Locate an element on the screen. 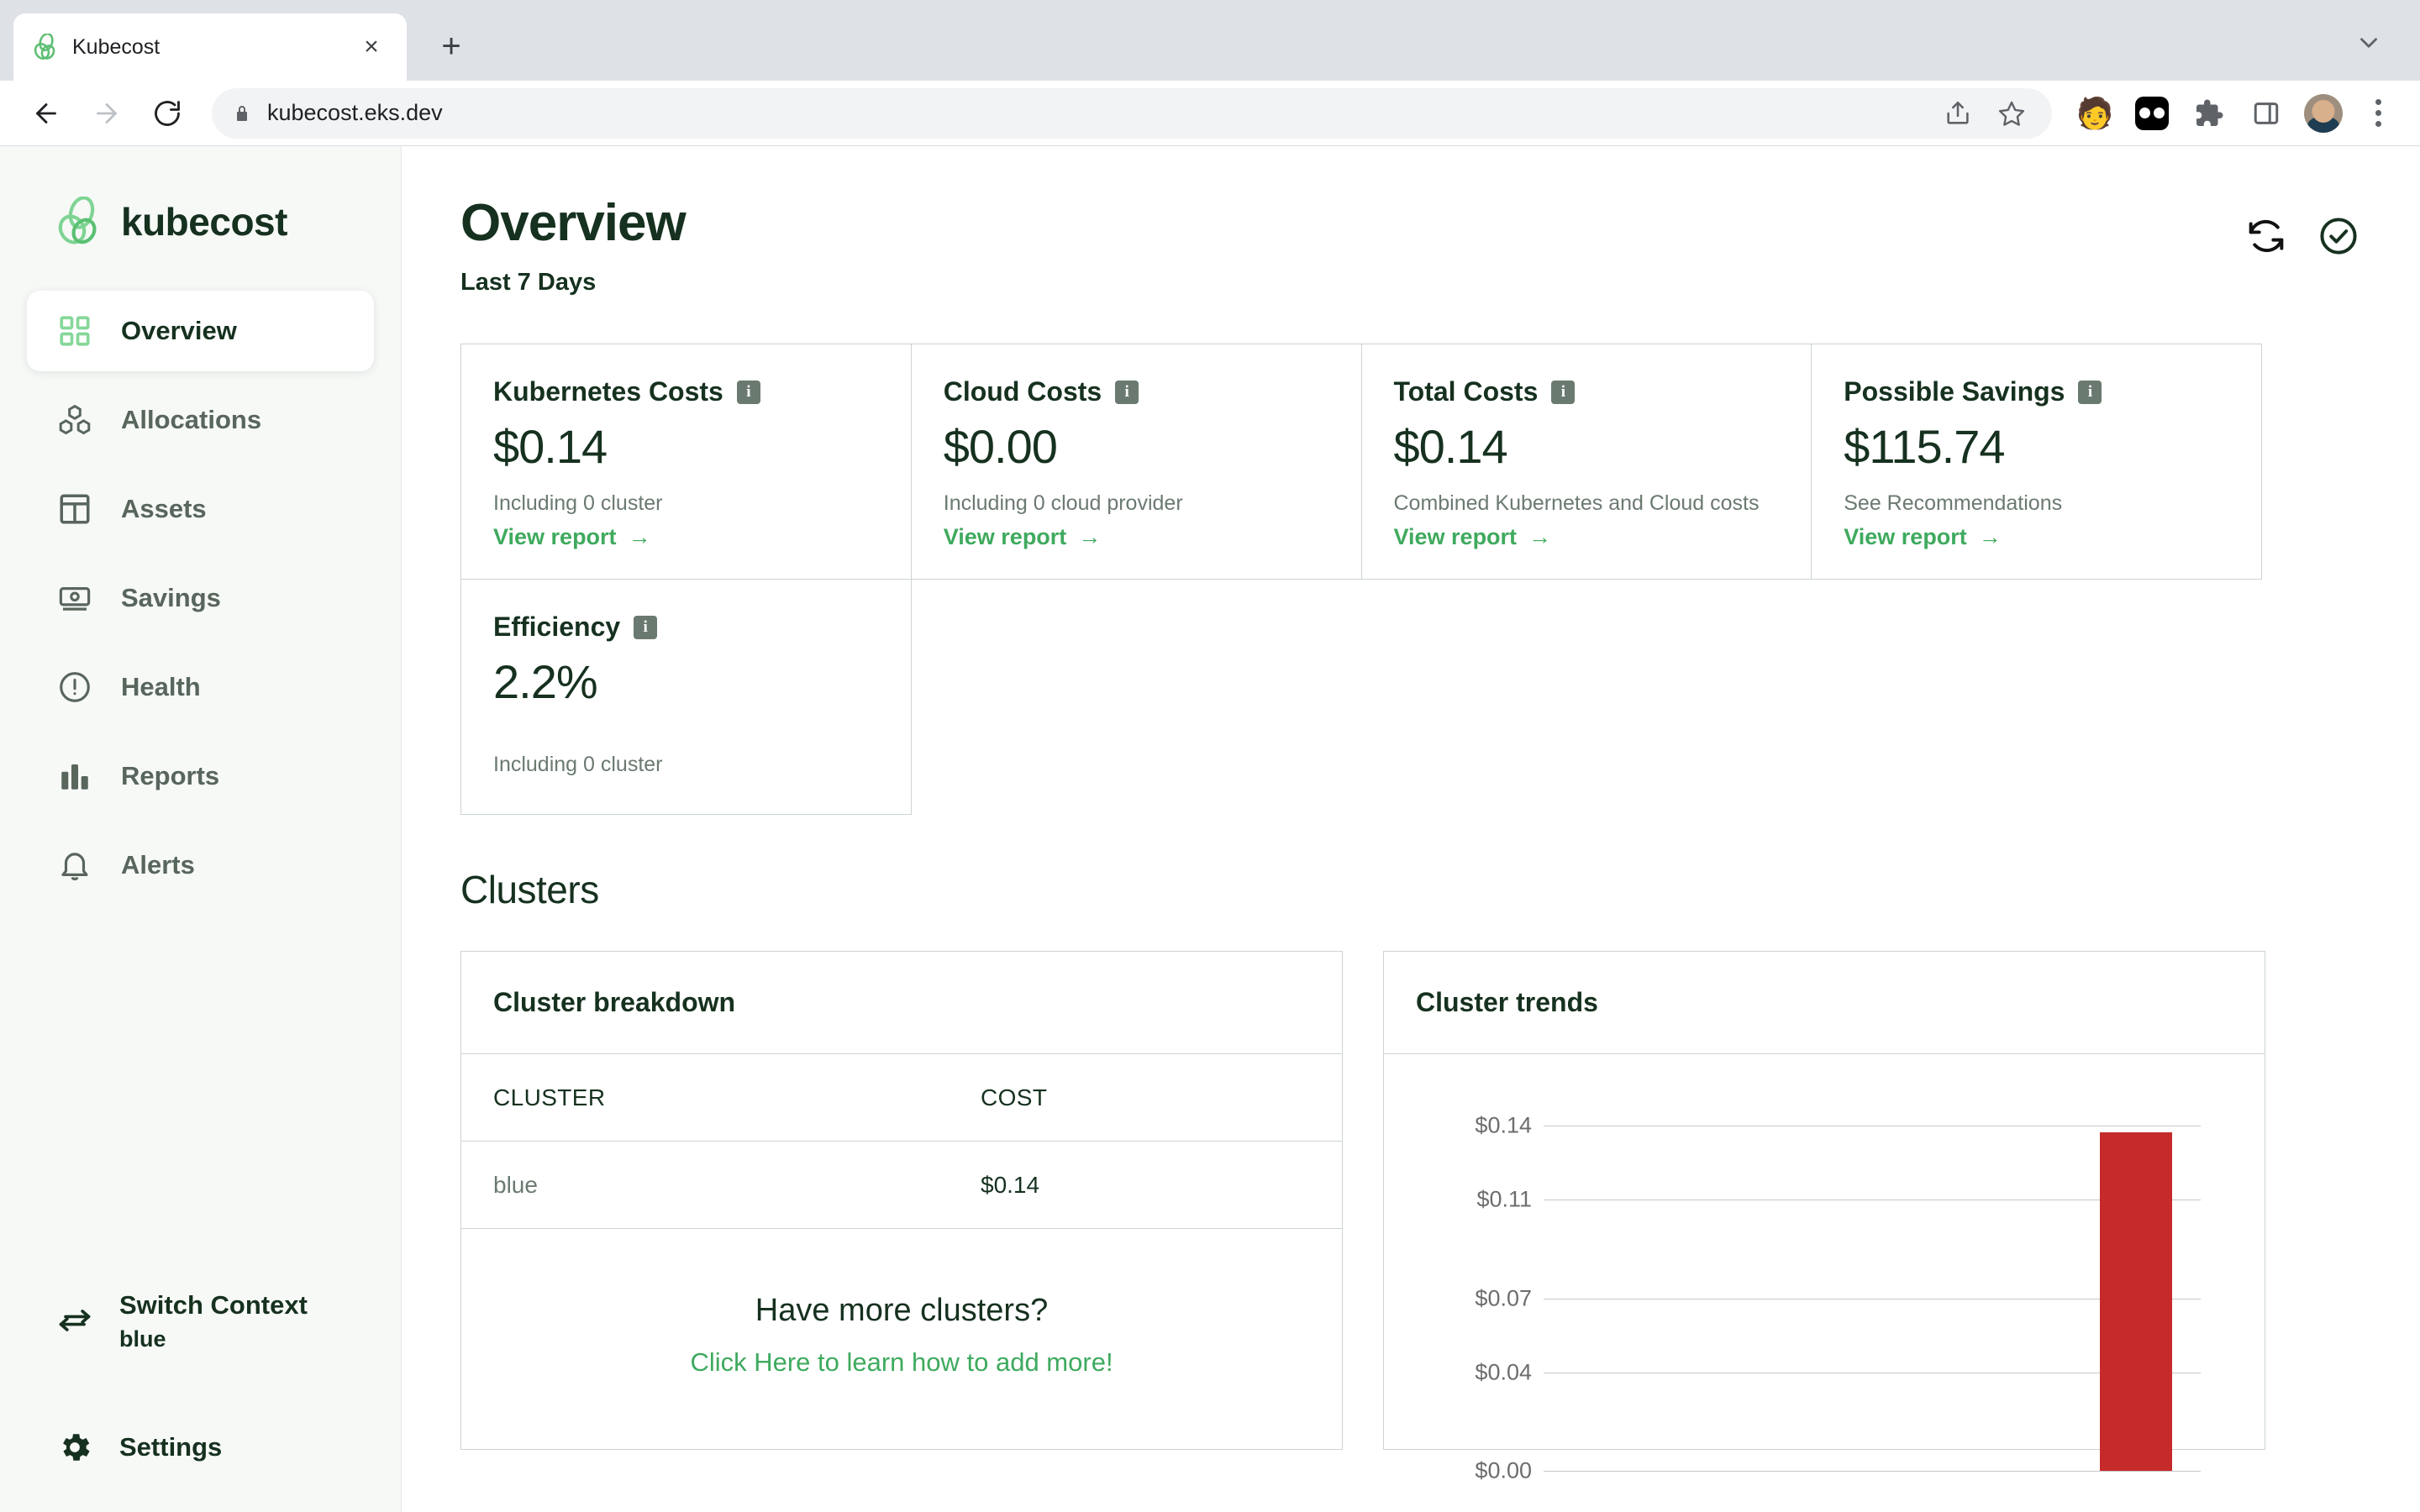  share-icon is located at coordinates (1958, 113).